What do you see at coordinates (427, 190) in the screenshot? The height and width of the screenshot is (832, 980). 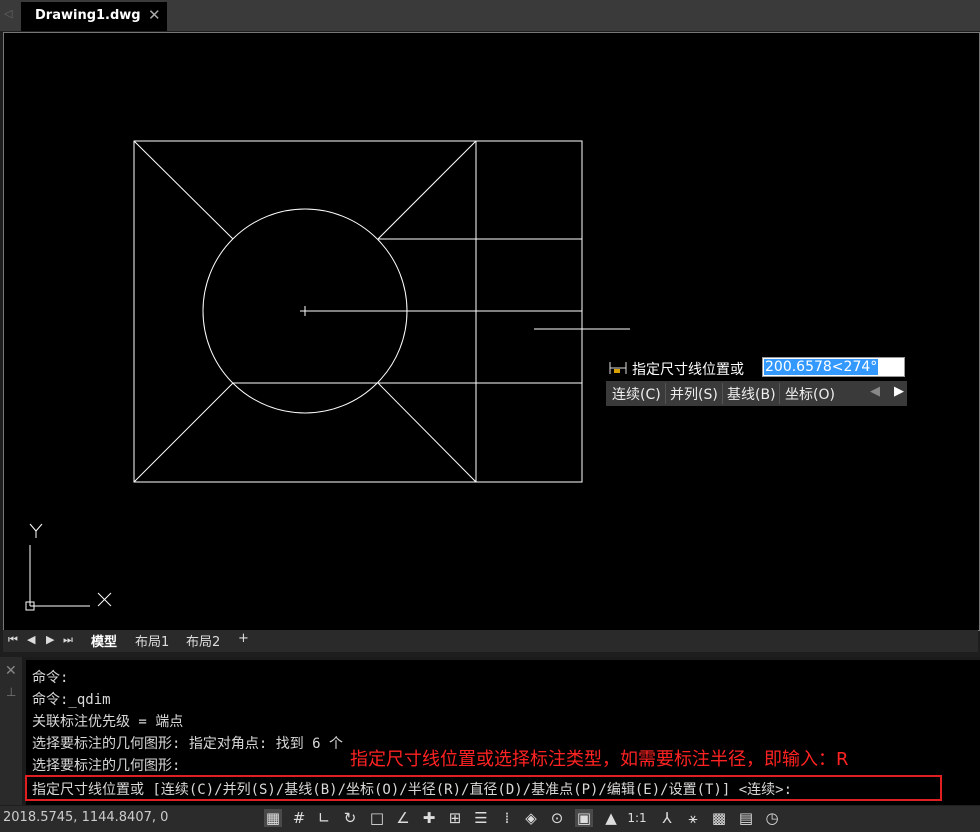 I see `diagonal-top-right` at bounding box center [427, 190].